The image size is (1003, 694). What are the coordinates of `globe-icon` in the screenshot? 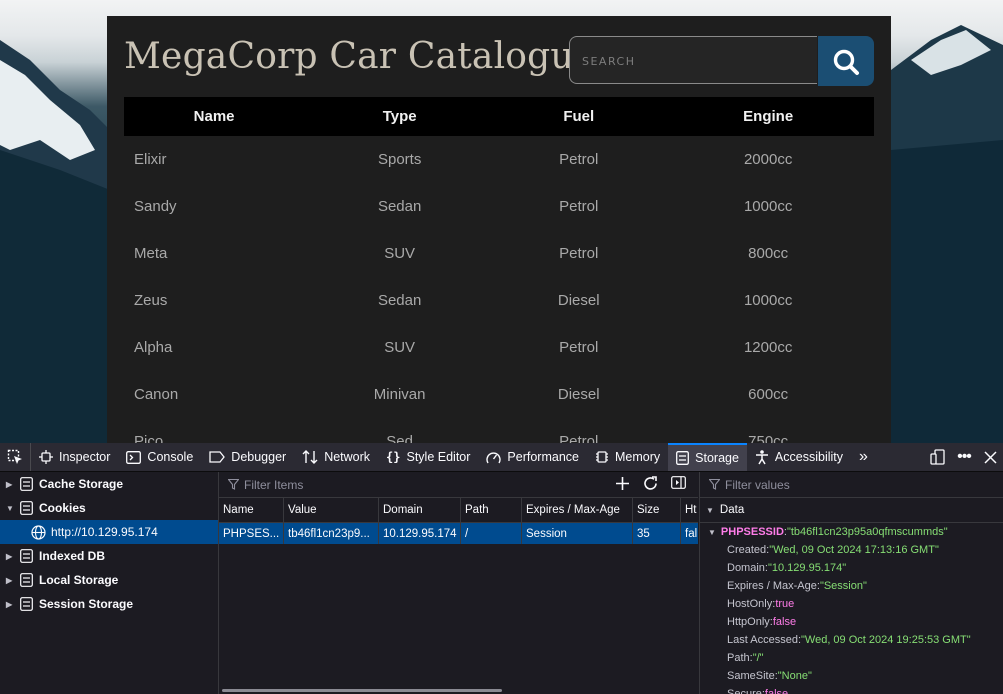 It's located at (38, 532).